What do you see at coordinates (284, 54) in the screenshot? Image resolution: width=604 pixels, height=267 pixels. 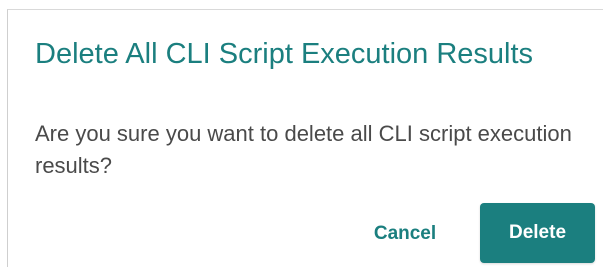 I see `dialog-title: Delete All CLI Script Execution Results` at bounding box center [284, 54].